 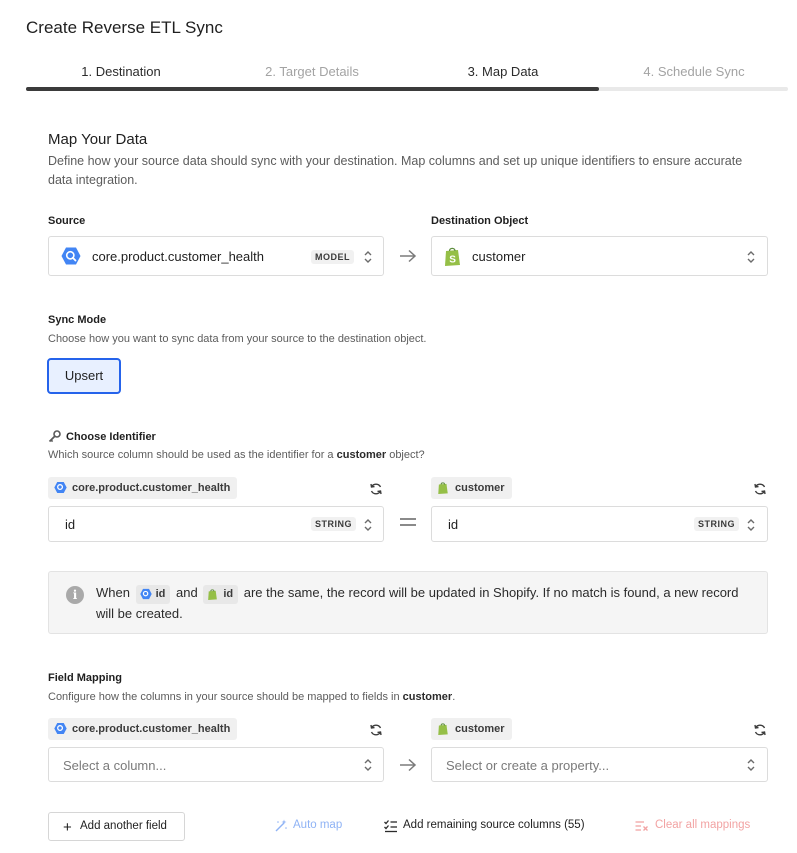 What do you see at coordinates (312, 71) in the screenshot?
I see `step-target-details: 2. Target Details` at bounding box center [312, 71].